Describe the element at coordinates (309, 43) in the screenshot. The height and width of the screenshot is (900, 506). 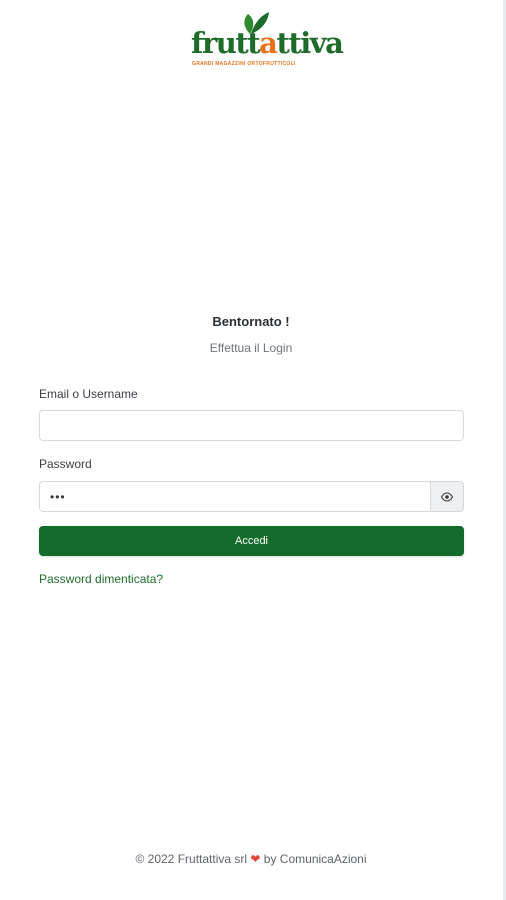
I see `logo-text-part3: ttiva` at that location.